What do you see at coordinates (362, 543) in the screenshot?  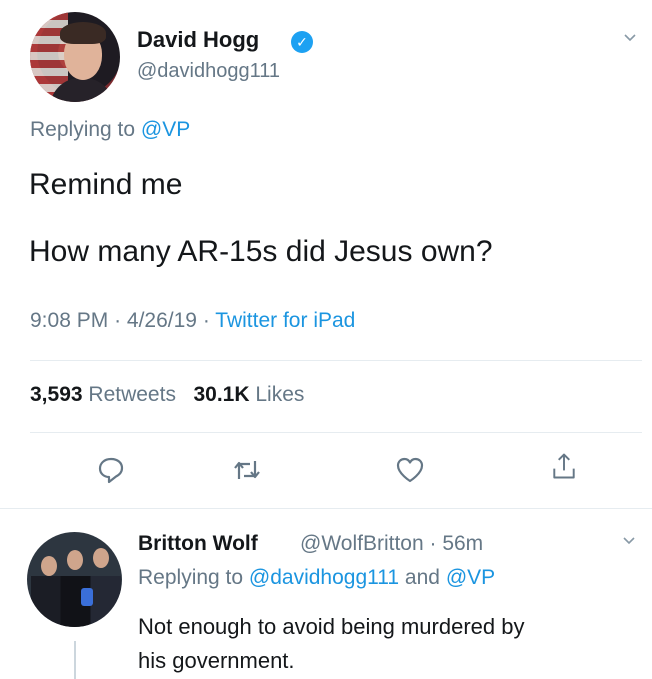 I see `reply-author-handle: @WolfBritton` at bounding box center [362, 543].